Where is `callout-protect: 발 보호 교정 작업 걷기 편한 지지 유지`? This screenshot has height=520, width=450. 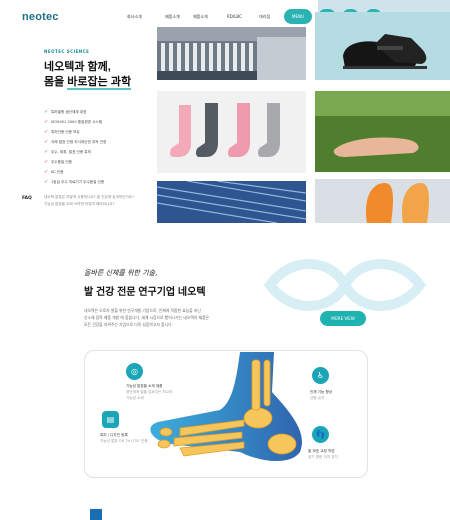 callout-protect: 발 보호 교정 작업 걷기 편한 지지 유지 is located at coordinates (323, 454).